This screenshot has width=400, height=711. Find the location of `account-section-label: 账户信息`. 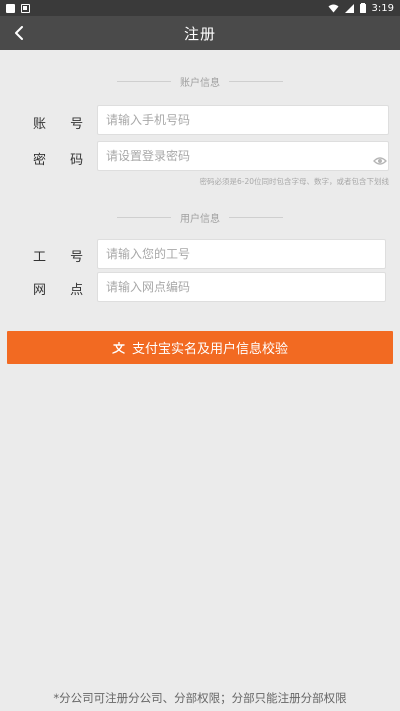

account-section-label: 账户信息 is located at coordinates (200, 83).